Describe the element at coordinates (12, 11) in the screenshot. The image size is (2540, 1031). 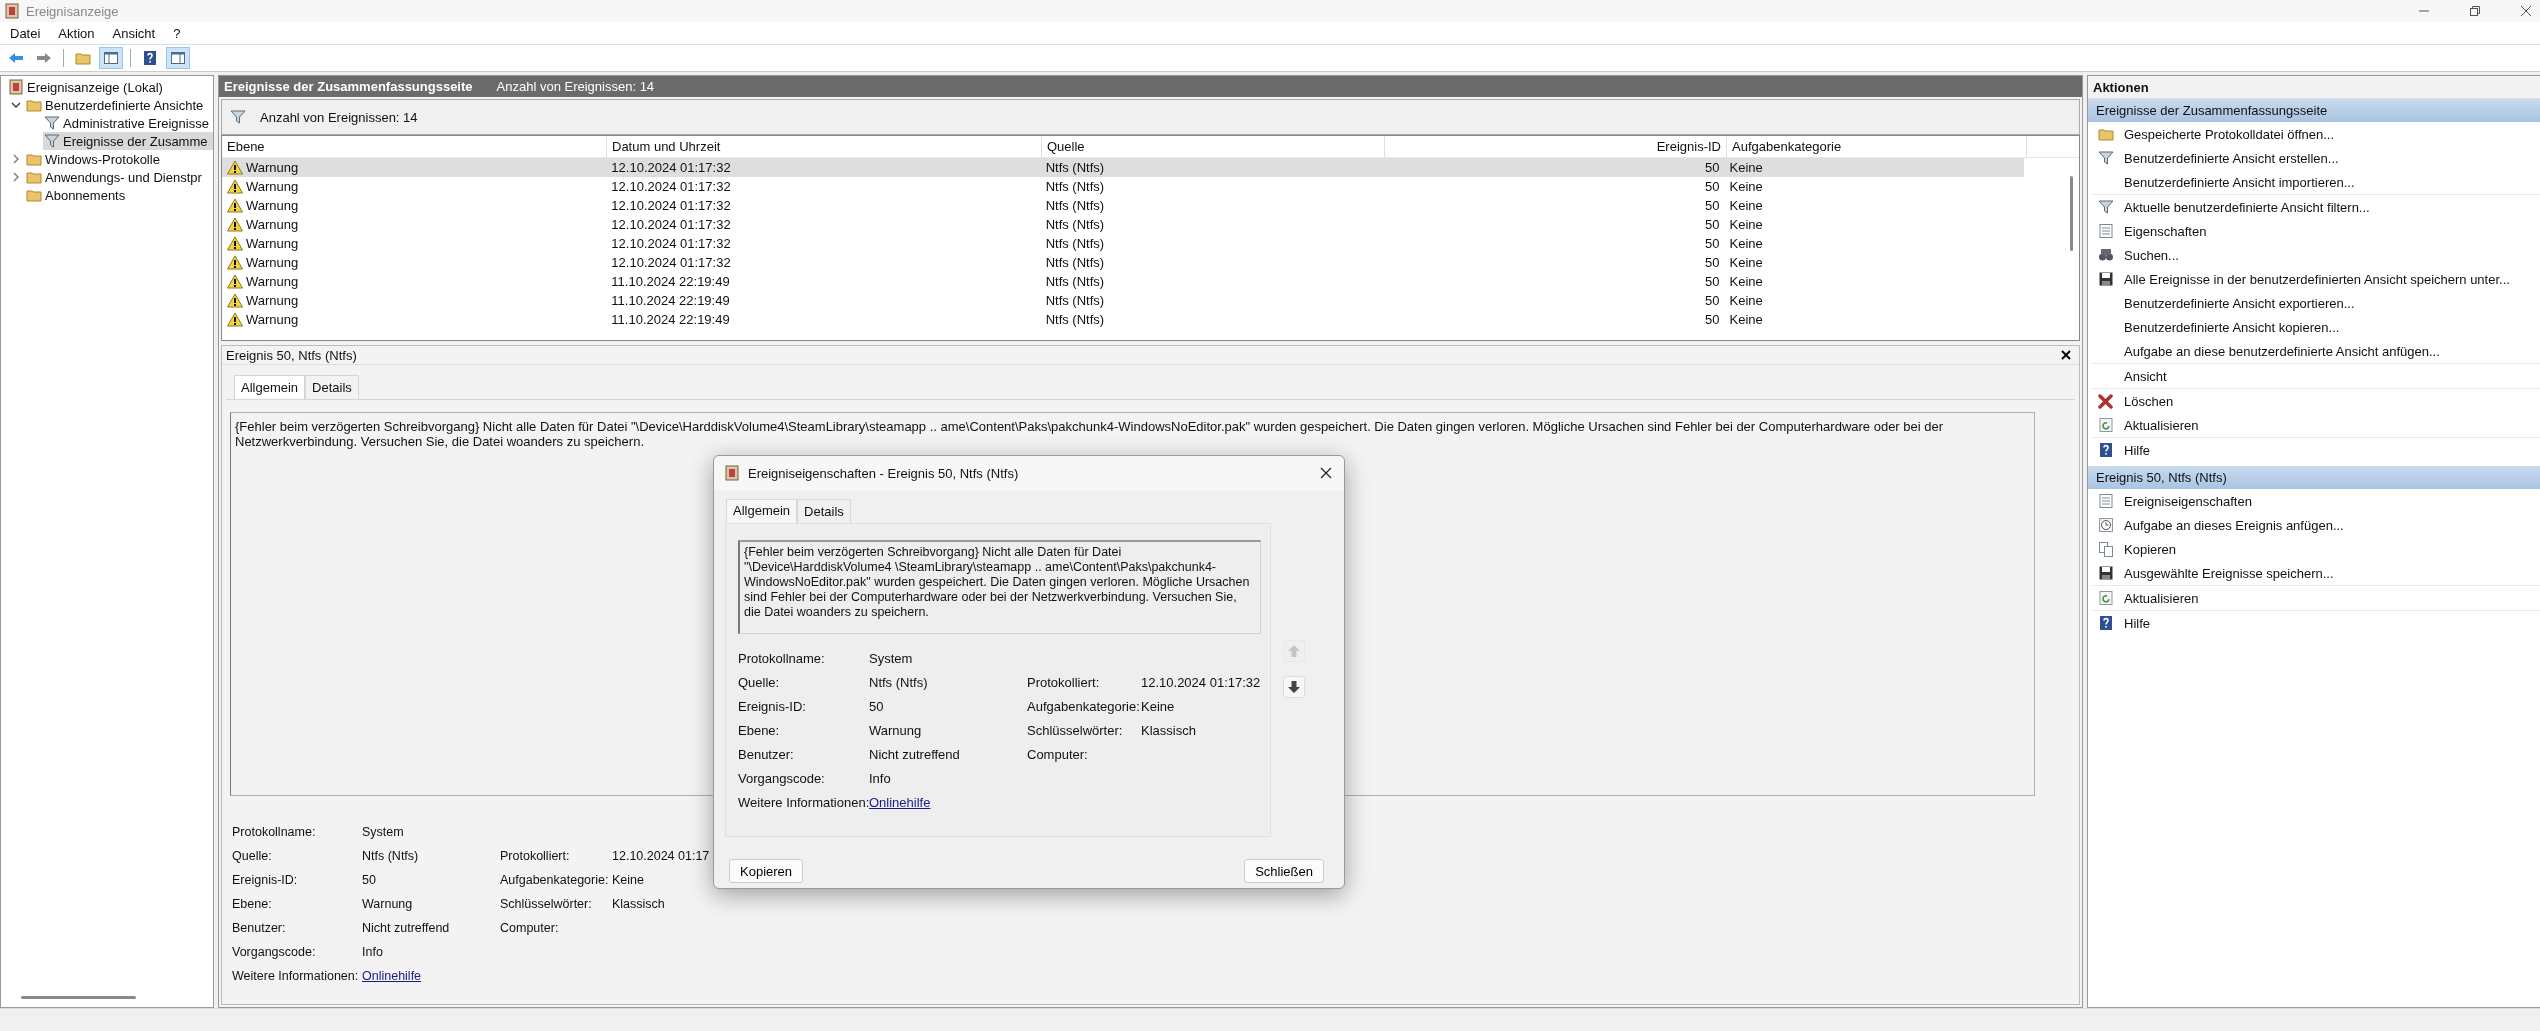
I see `event-viewer-icon` at that location.